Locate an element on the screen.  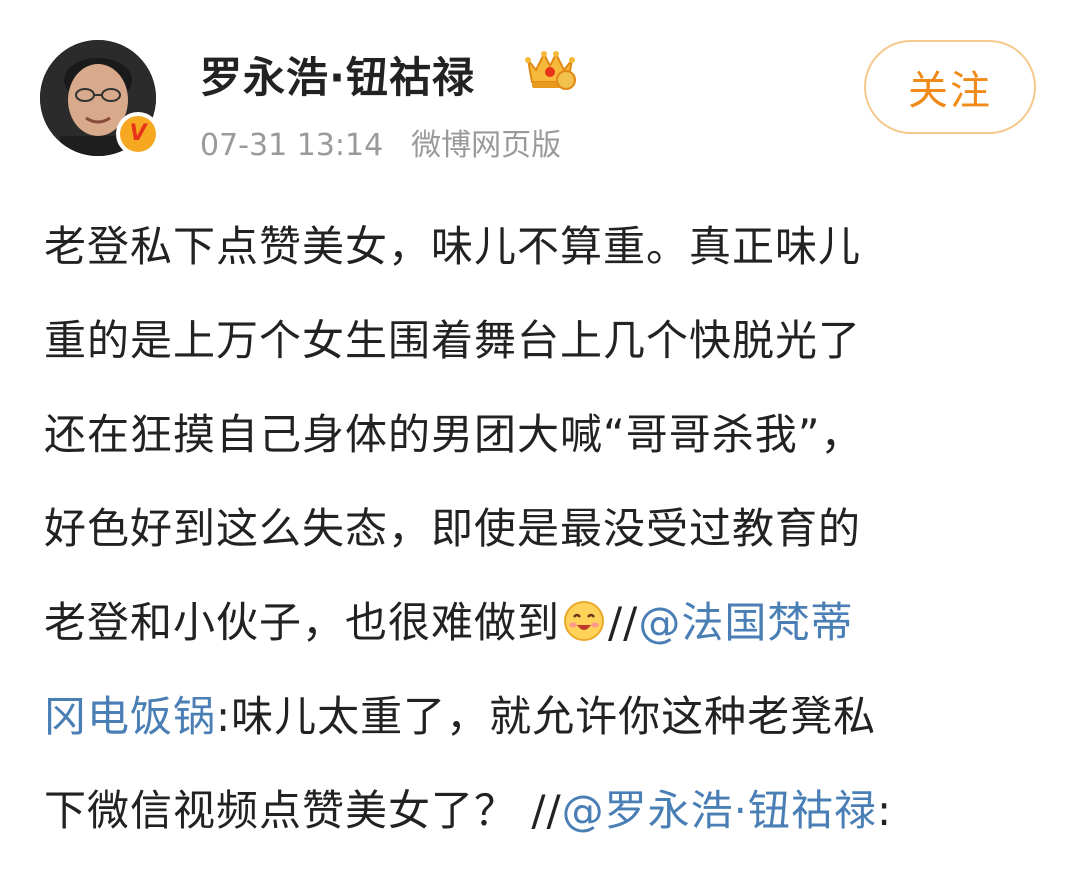
follow-button: 关注 is located at coordinates (950, 87).